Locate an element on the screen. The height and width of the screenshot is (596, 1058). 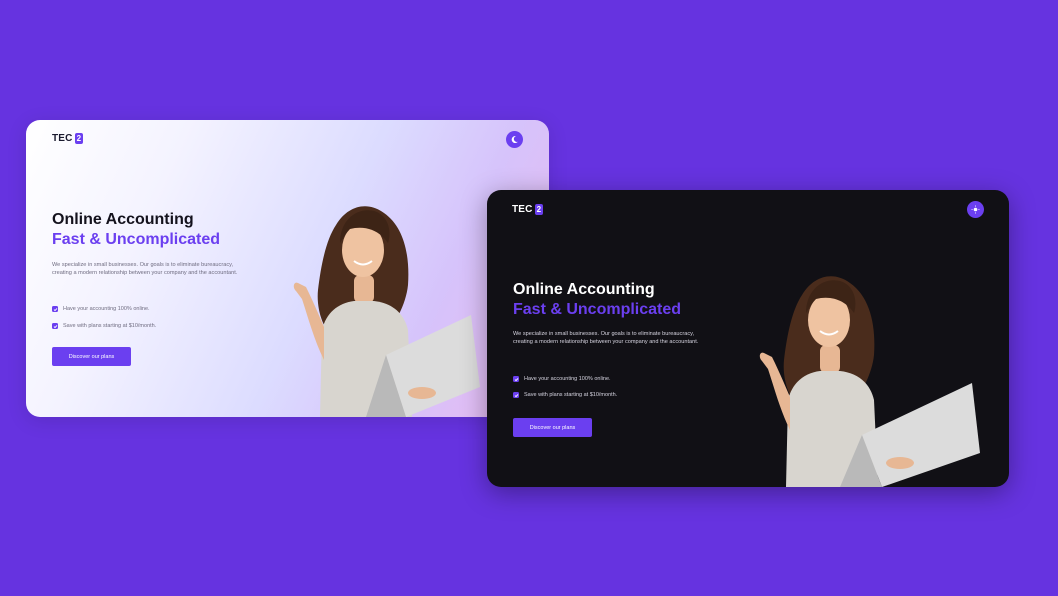
moon-icon is located at coordinates (514, 140).